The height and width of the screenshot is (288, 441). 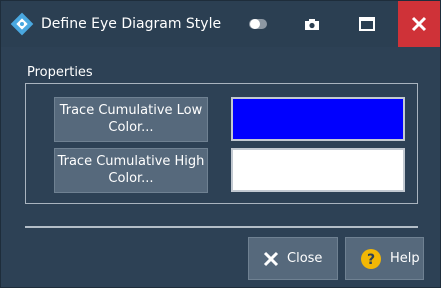 I want to click on x-icon, so click(x=271, y=259).